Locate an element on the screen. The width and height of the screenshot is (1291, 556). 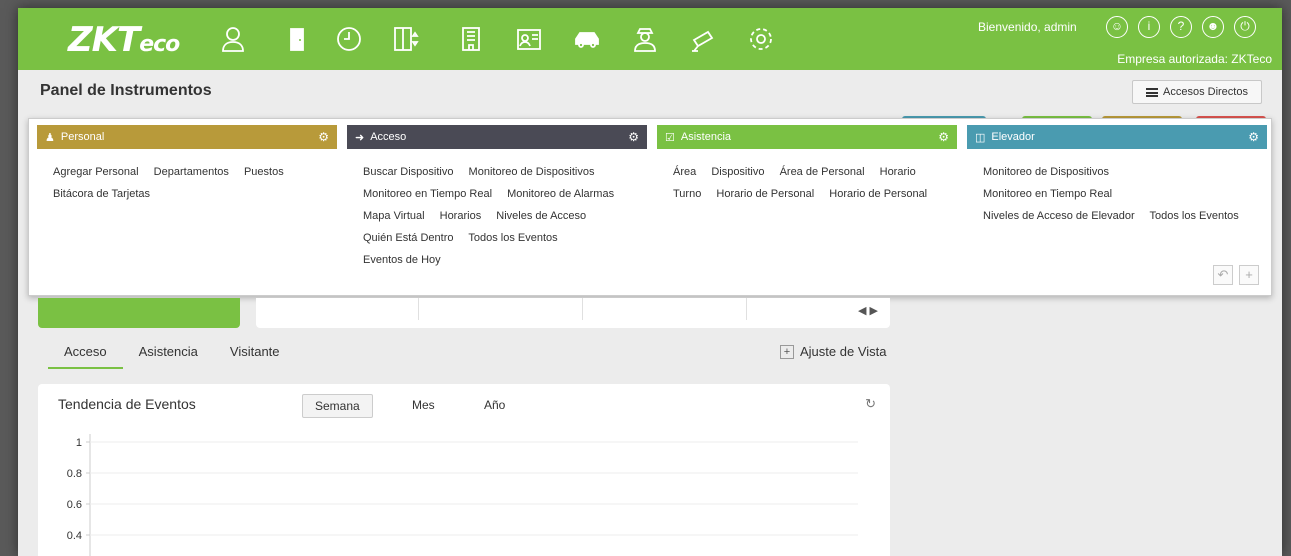
zkteco-logo: ZKTeco is located at coordinates (124, 40).